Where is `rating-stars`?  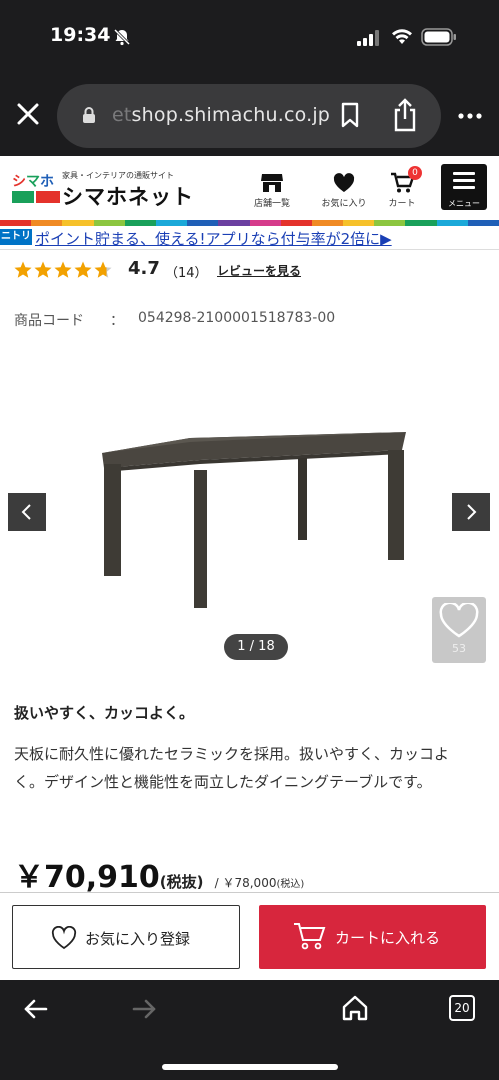
rating-stars is located at coordinates (63, 269).